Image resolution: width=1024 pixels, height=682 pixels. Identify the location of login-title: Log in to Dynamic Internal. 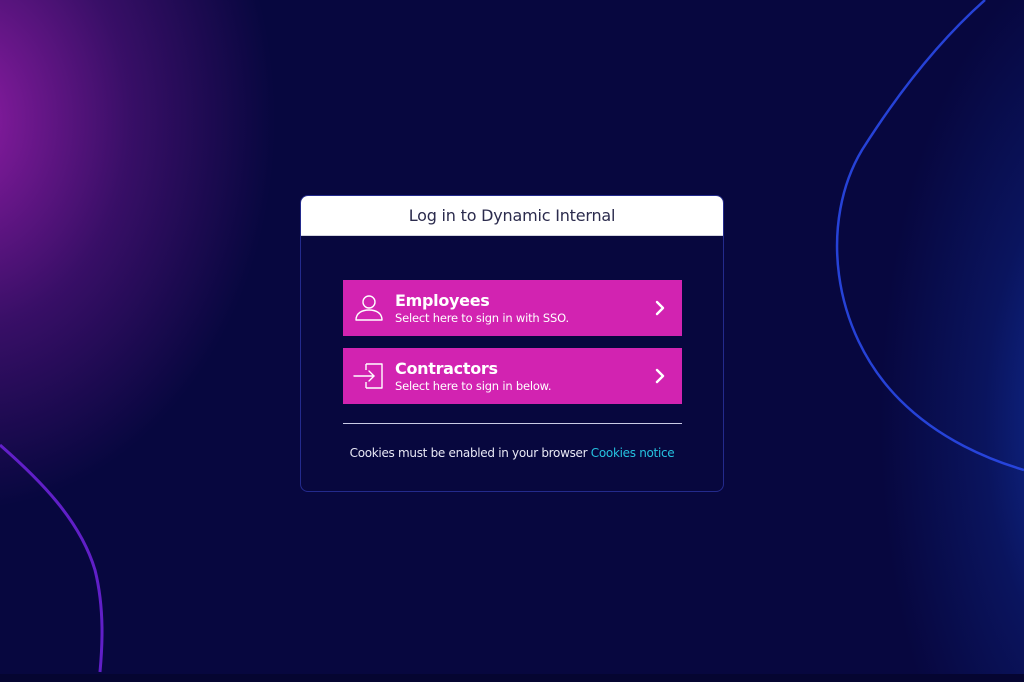
(512, 215).